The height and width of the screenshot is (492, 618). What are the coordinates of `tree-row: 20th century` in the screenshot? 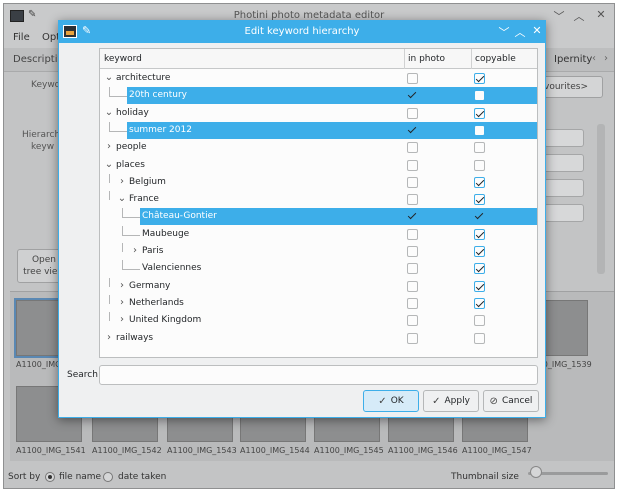 It's located at (318, 96).